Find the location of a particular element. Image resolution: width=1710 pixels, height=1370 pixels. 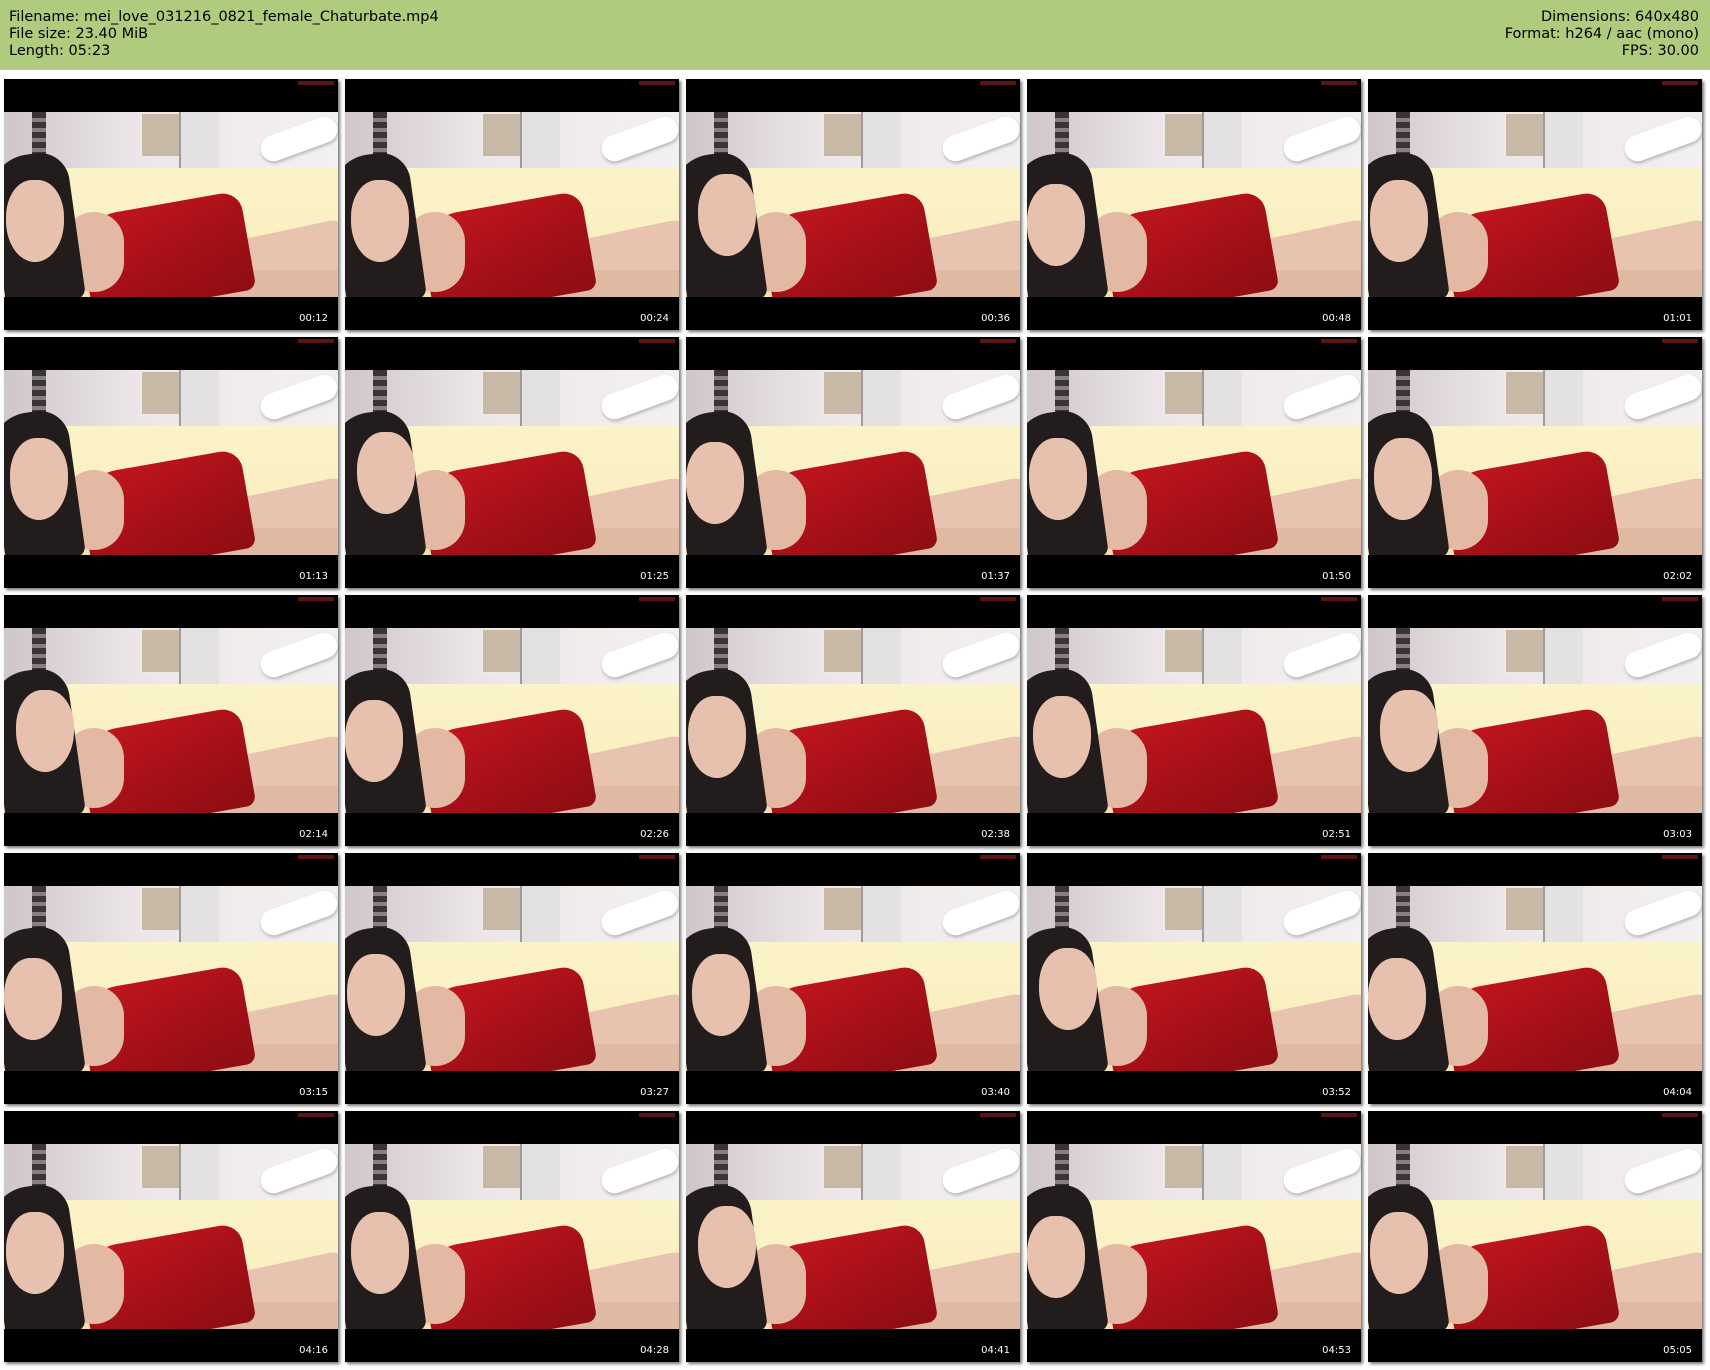

video-thumbnail: 01:37 is located at coordinates (853, 462).